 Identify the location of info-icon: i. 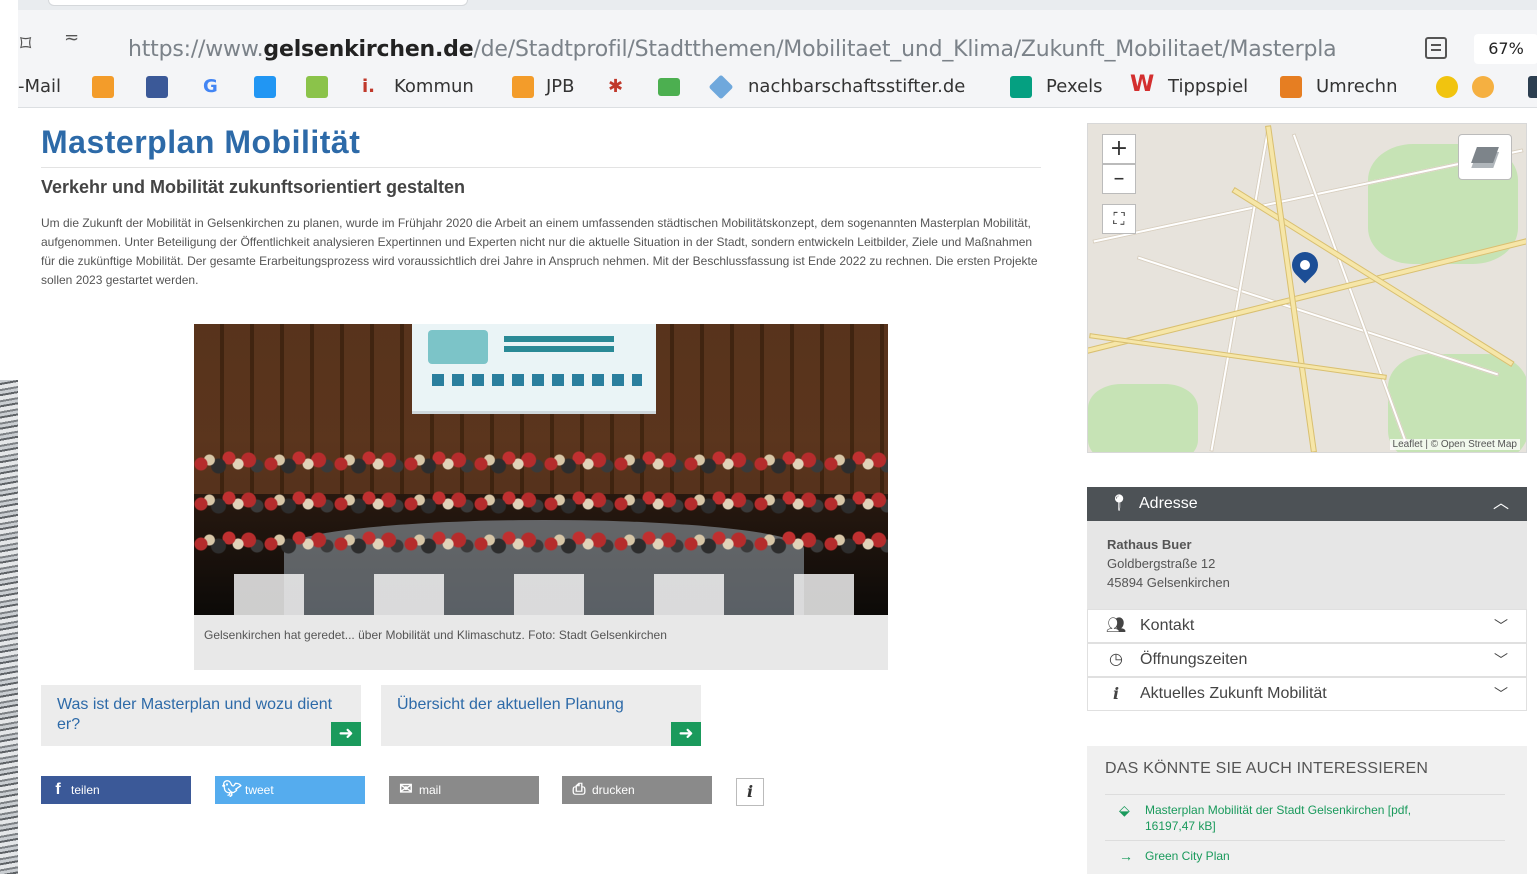
(1116, 693).